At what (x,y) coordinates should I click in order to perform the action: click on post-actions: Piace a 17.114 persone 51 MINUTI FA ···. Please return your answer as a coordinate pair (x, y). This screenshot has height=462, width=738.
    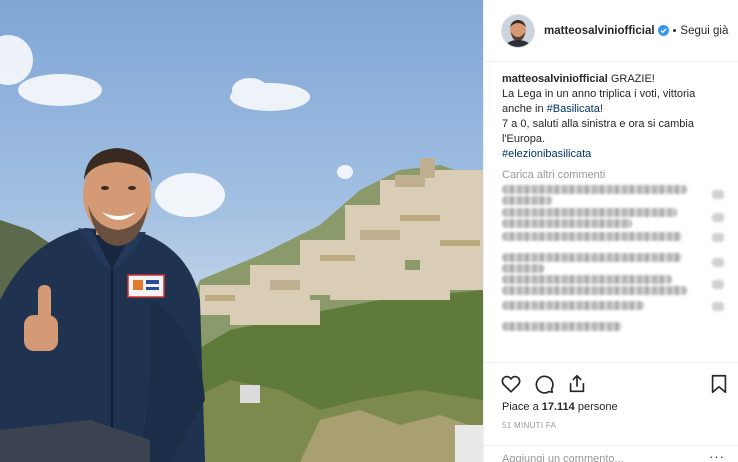
    Looking at the image, I should click on (611, 412).